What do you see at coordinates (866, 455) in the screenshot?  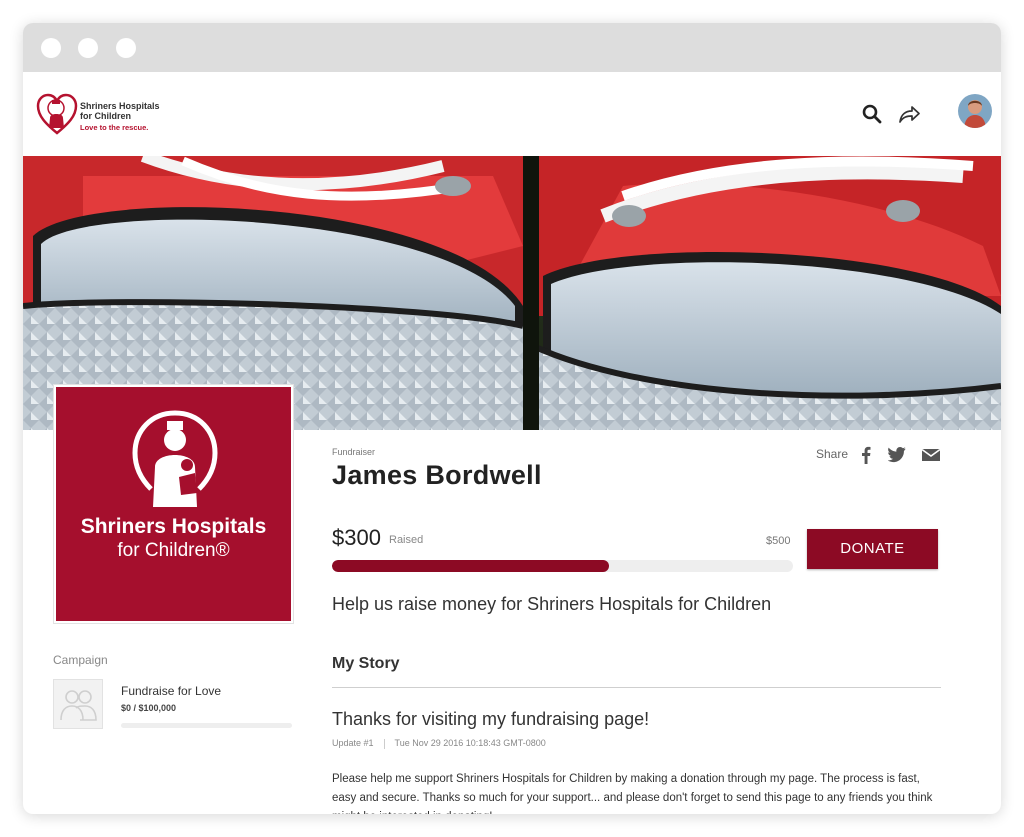 I see `facebook-icon` at bounding box center [866, 455].